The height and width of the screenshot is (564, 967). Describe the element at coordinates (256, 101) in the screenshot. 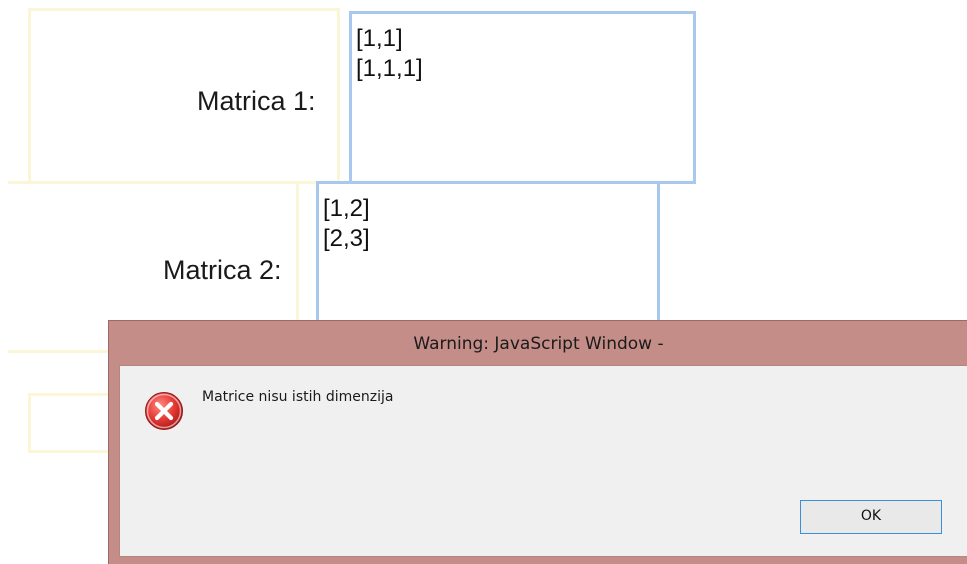

I see `matrix1-label: Matrica 1:` at that location.